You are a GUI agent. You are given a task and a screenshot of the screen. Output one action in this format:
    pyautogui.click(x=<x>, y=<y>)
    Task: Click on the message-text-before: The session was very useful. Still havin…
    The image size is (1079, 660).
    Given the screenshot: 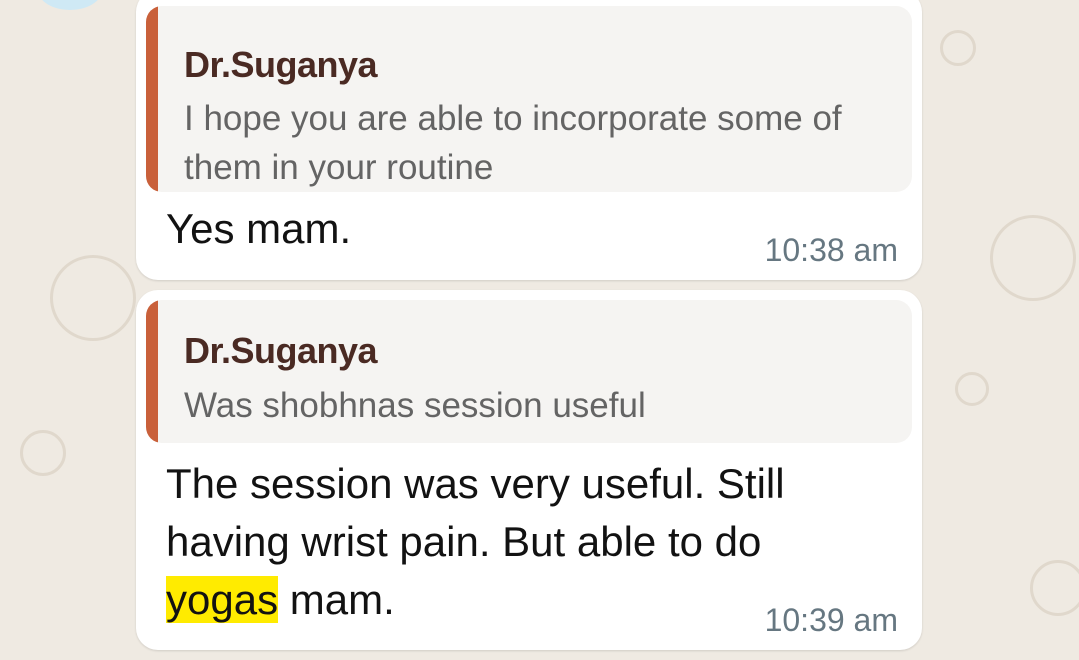 What is the action you would take?
    pyautogui.click(x=475, y=512)
    